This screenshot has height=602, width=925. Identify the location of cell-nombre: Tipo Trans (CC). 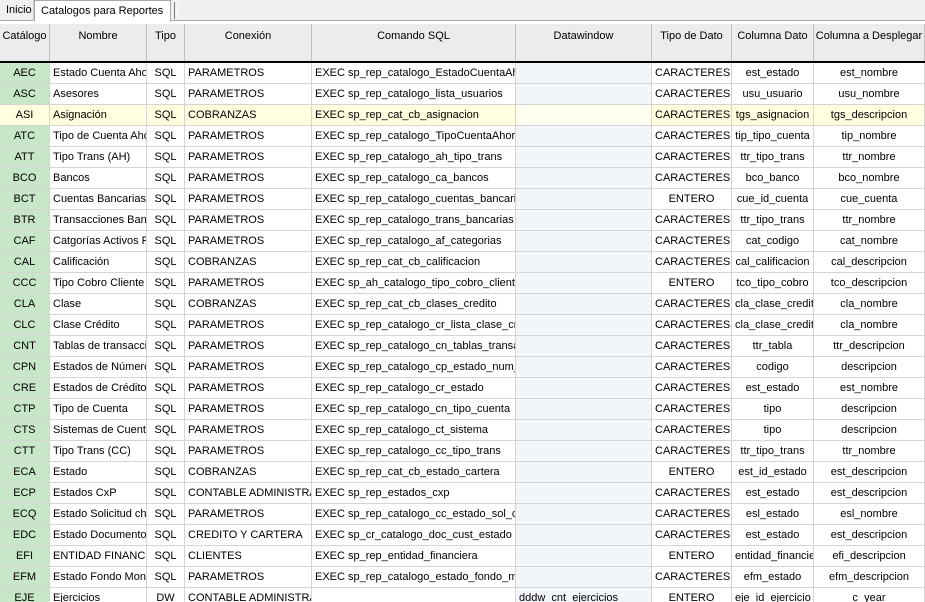
(98, 451).